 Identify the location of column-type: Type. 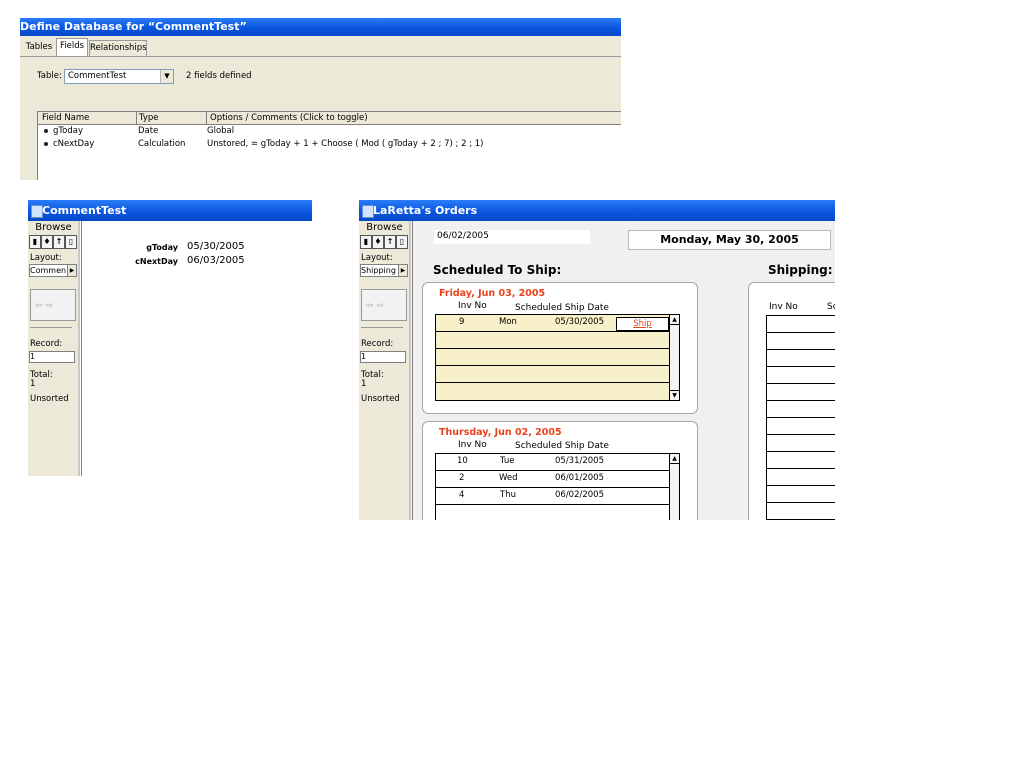
(171, 118).